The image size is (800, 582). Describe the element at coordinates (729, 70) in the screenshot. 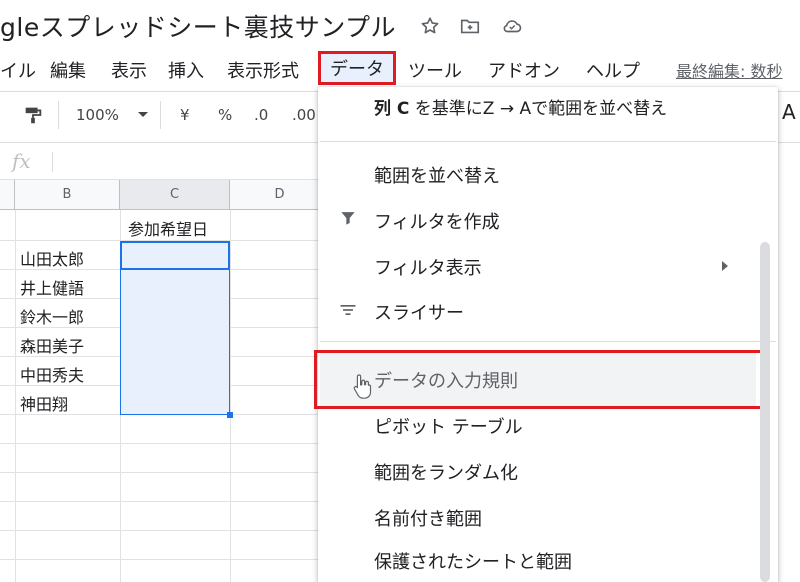

I see `last-edit-link: 最終編集: 数秒` at that location.